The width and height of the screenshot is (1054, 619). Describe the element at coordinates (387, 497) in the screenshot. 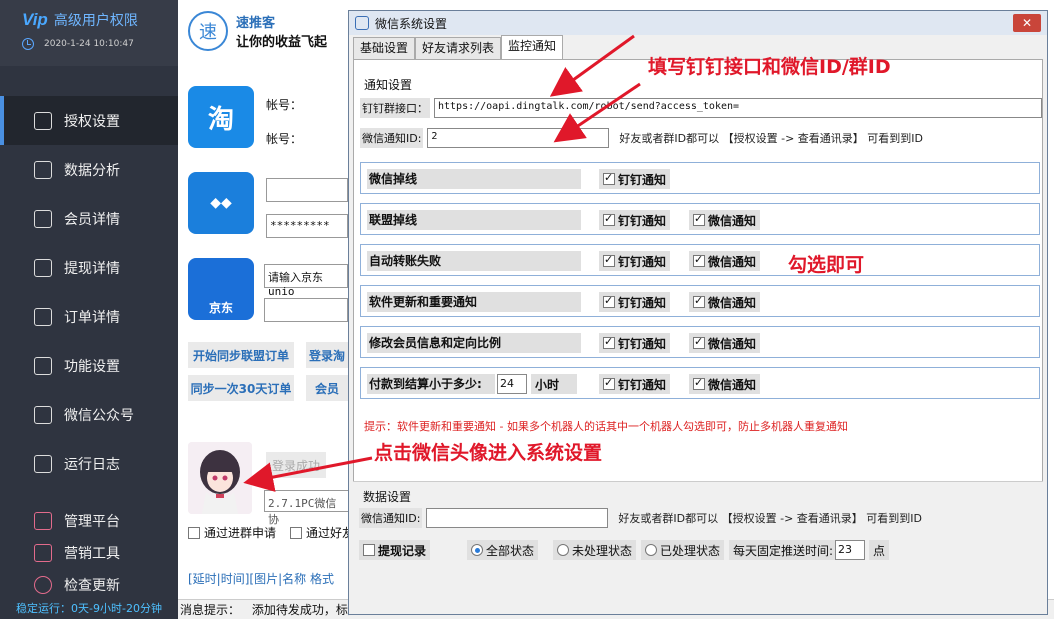

I see `data-section-title: 数据设置` at that location.